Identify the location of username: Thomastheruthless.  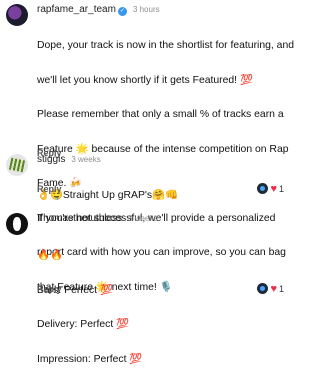
(79, 218).